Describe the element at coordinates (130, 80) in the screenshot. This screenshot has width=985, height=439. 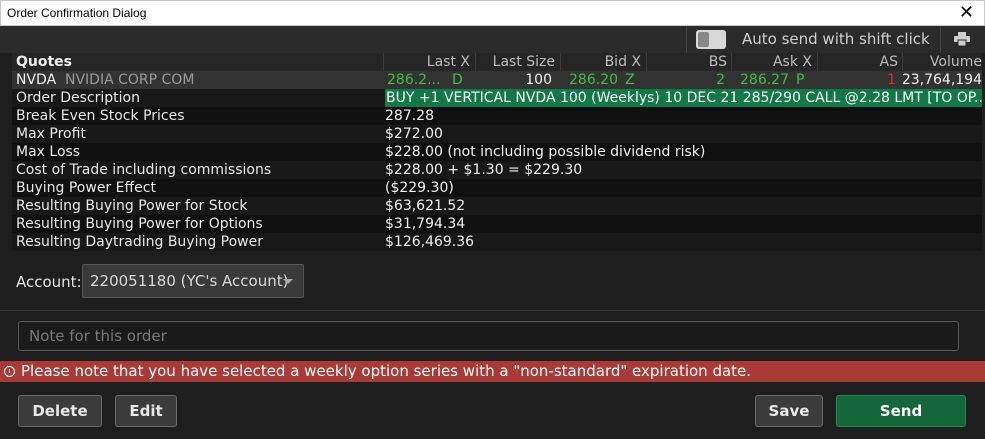
I see `quote-company-name: NVIDIA CORP COM` at that location.